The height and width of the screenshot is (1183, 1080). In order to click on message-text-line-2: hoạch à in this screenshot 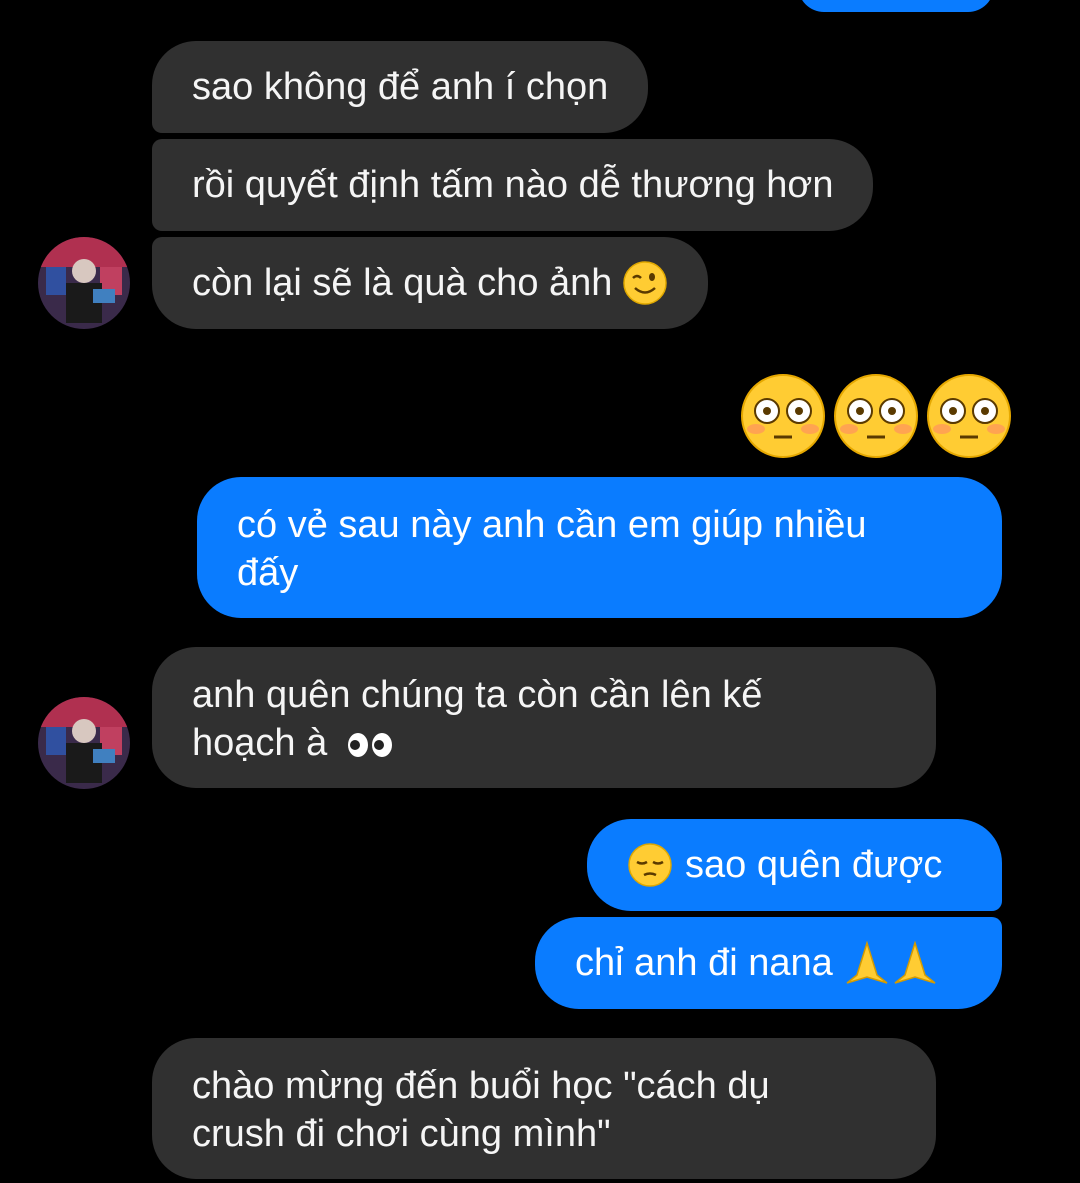, I will do `click(544, 743)`.